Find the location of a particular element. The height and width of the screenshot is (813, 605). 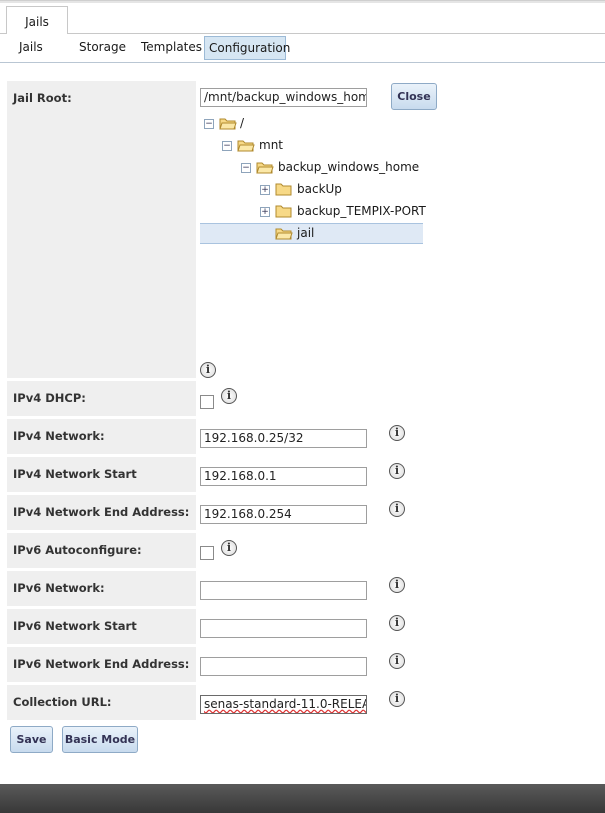

tree-node-label: backUp is located at coordinates (319, 189).